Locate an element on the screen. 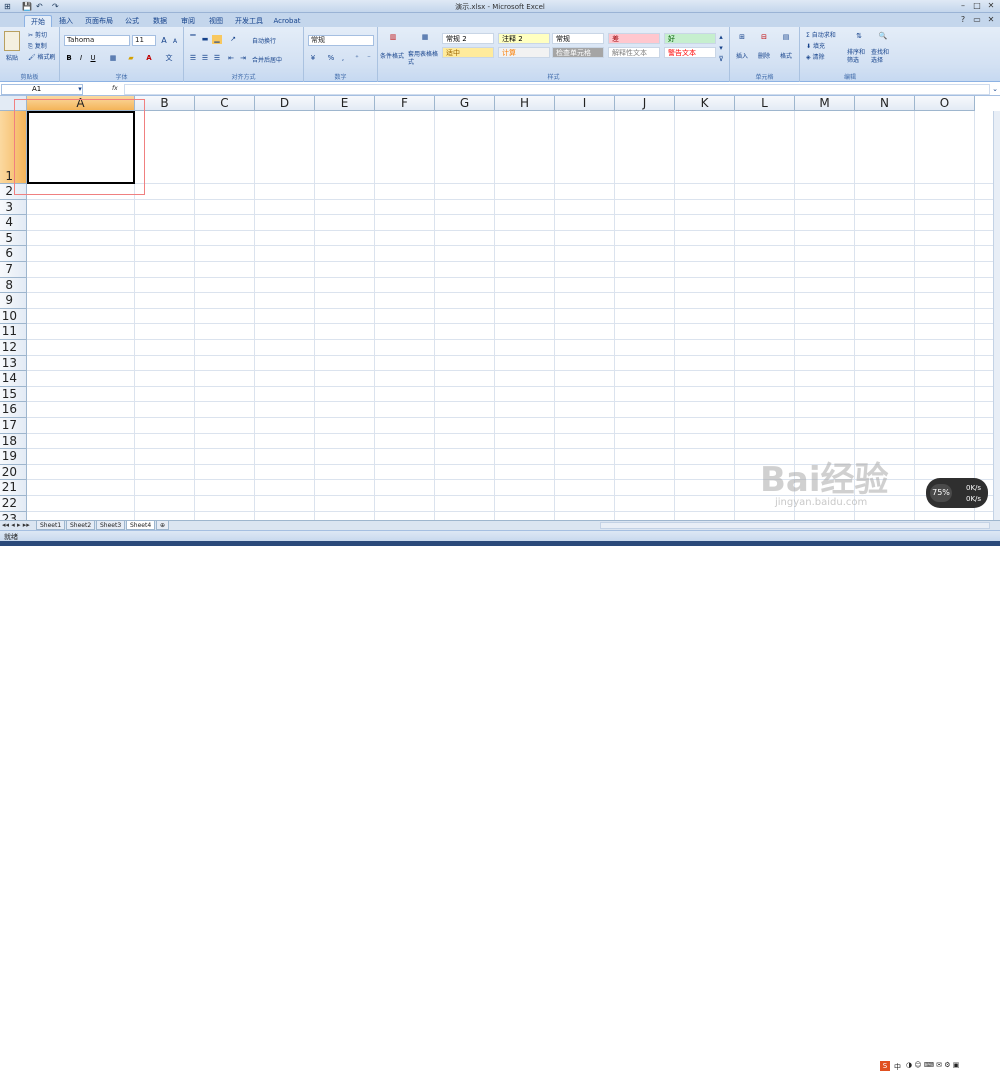 This screenshot has height=1072, width=1000. find-select-button: 查找和选择 is located at coordinates (882, 57).